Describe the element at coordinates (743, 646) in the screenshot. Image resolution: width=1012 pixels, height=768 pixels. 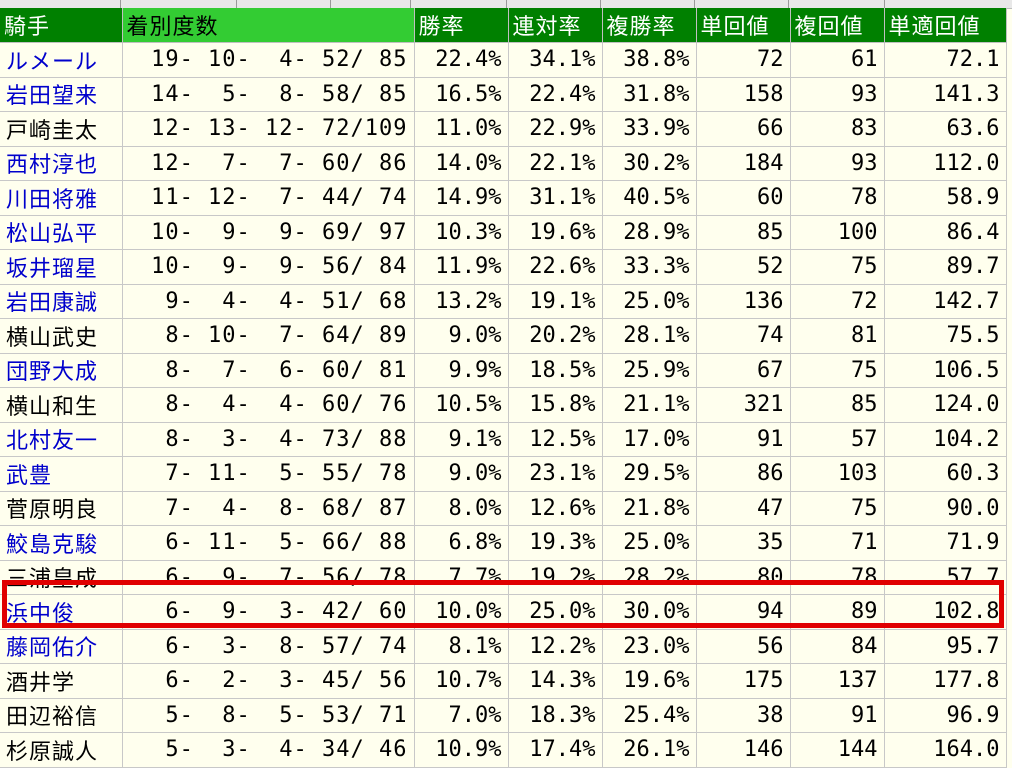
I see `cell-win-return: 56` at that location.